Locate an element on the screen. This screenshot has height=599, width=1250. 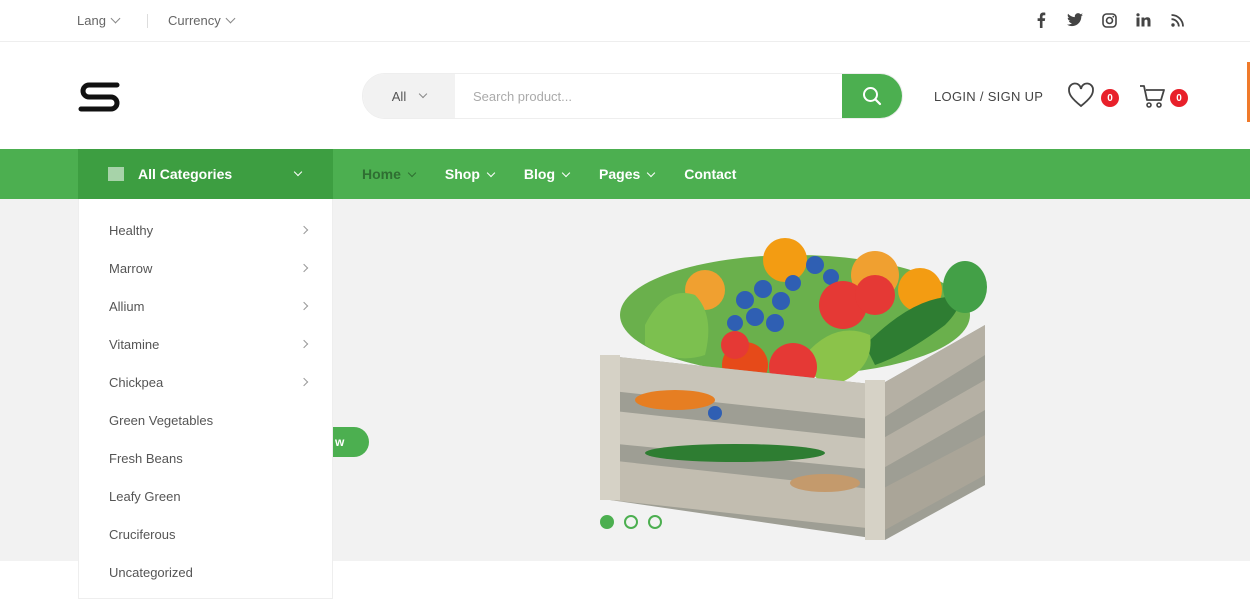
category-item-uncategorized: Uncategorized is located at coordinates (209, 572).